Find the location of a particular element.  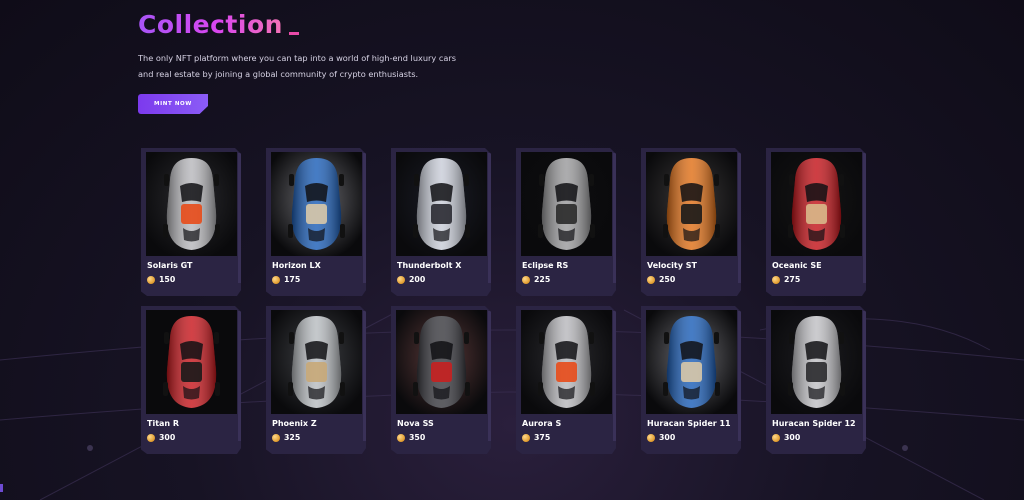

card-price: 200 is located at coordinates (411, 279).